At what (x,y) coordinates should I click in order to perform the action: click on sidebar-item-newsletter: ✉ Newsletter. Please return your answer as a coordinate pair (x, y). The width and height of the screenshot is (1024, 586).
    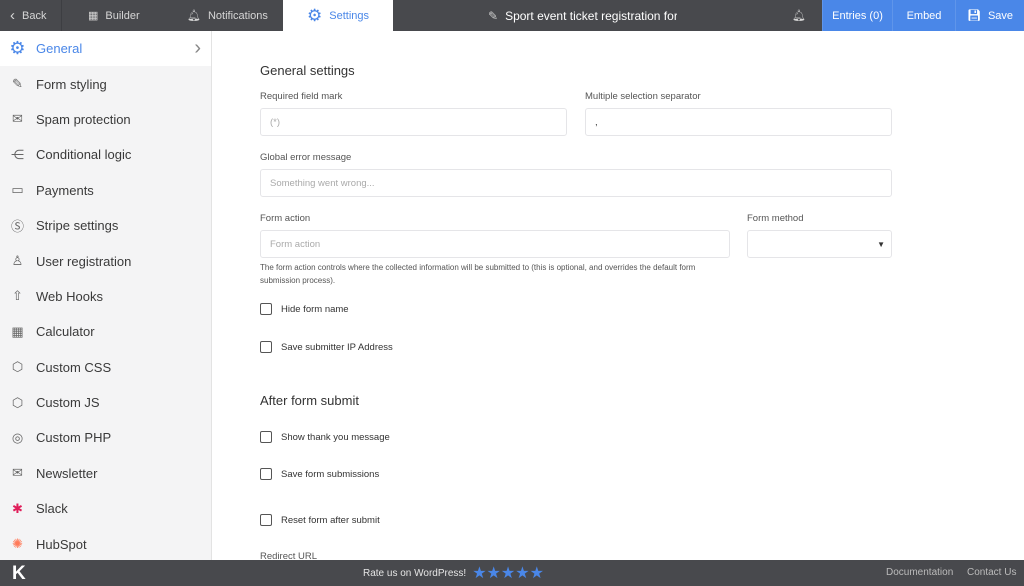
    Looking at the image, I should click on (105, 473).